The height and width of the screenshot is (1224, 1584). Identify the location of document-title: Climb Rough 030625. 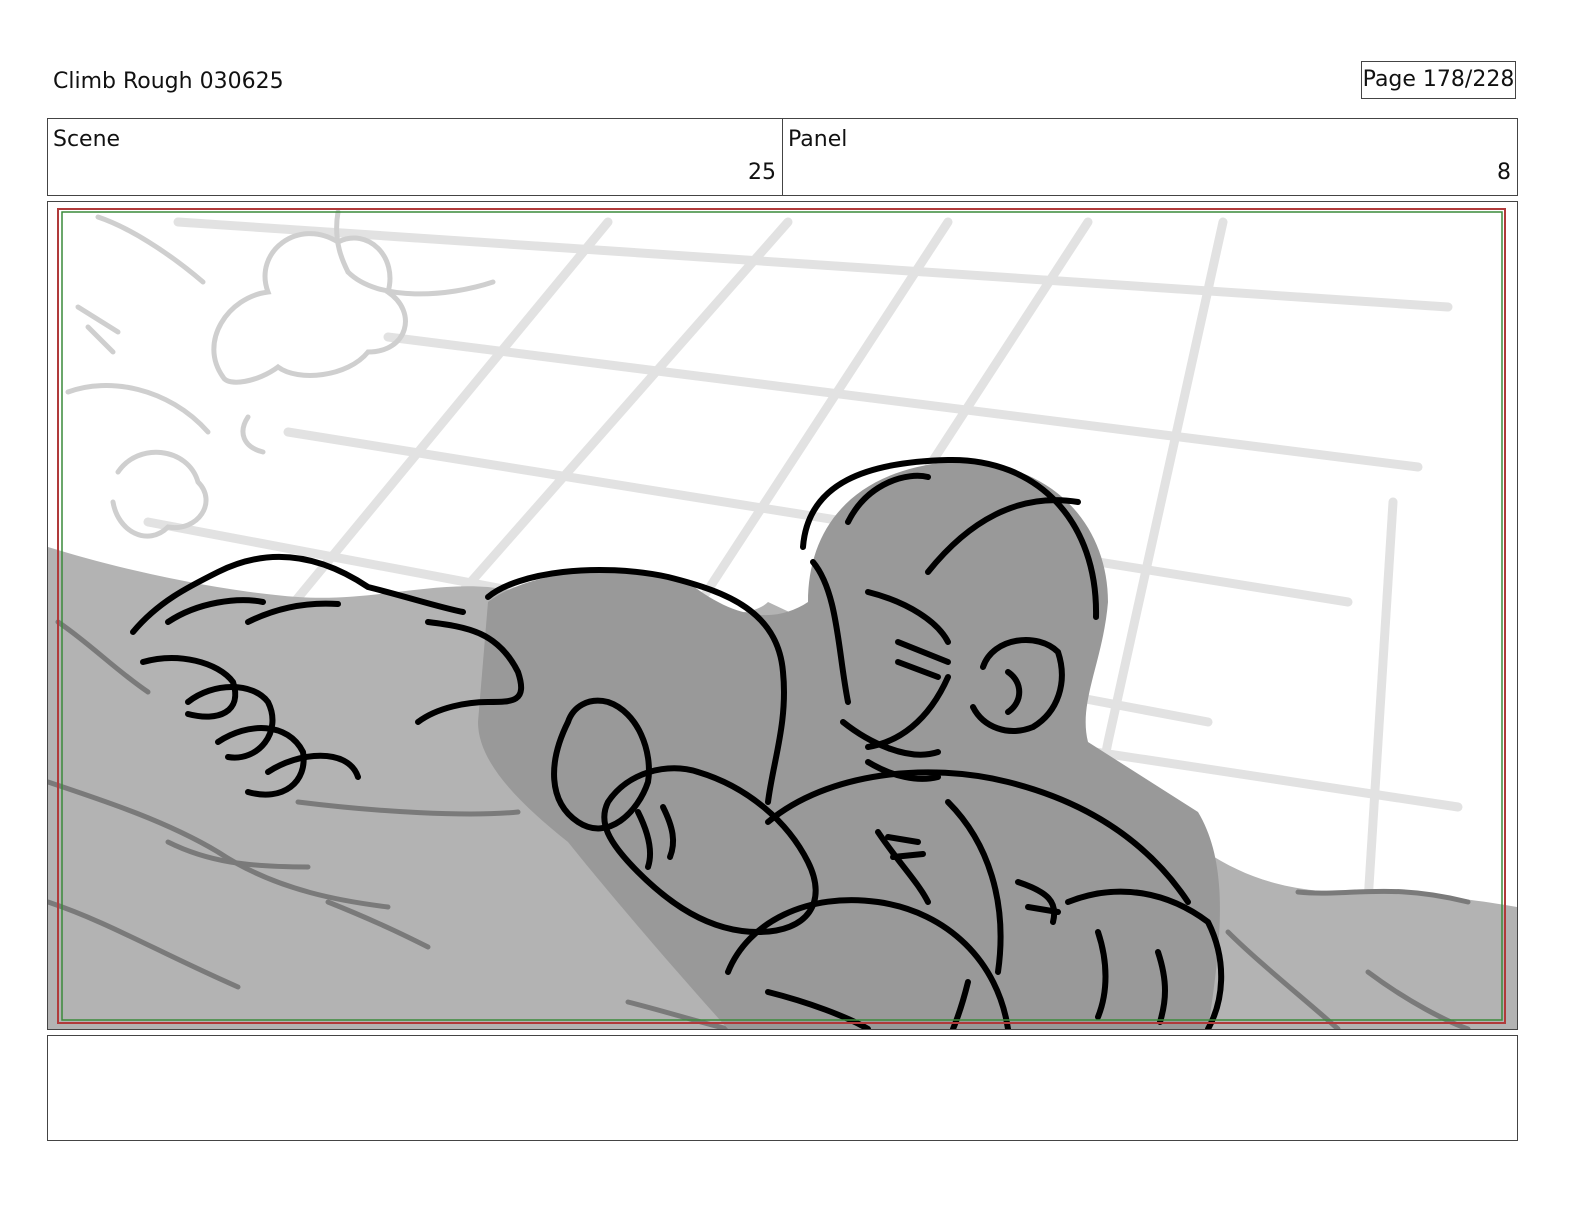
(168, 81).